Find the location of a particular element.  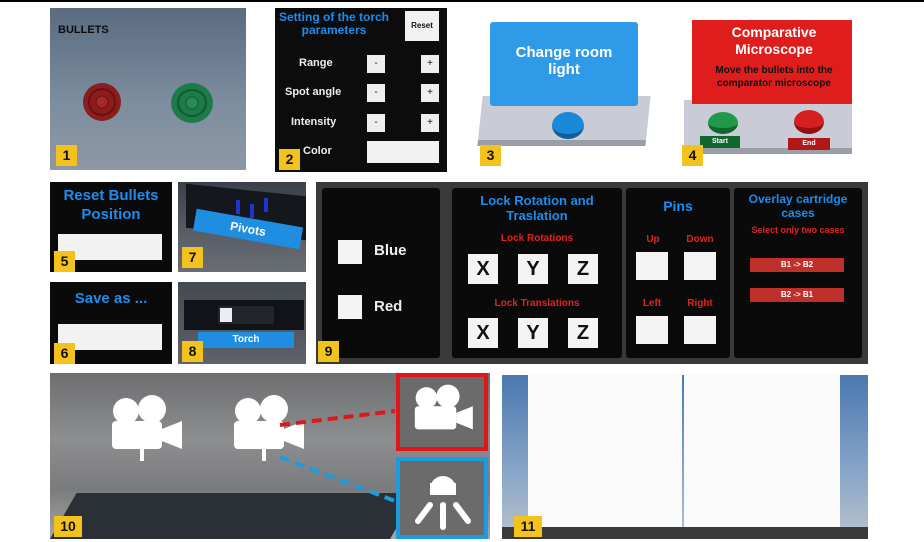

room-light-title: Change room light is located at coordinates (564, 61).